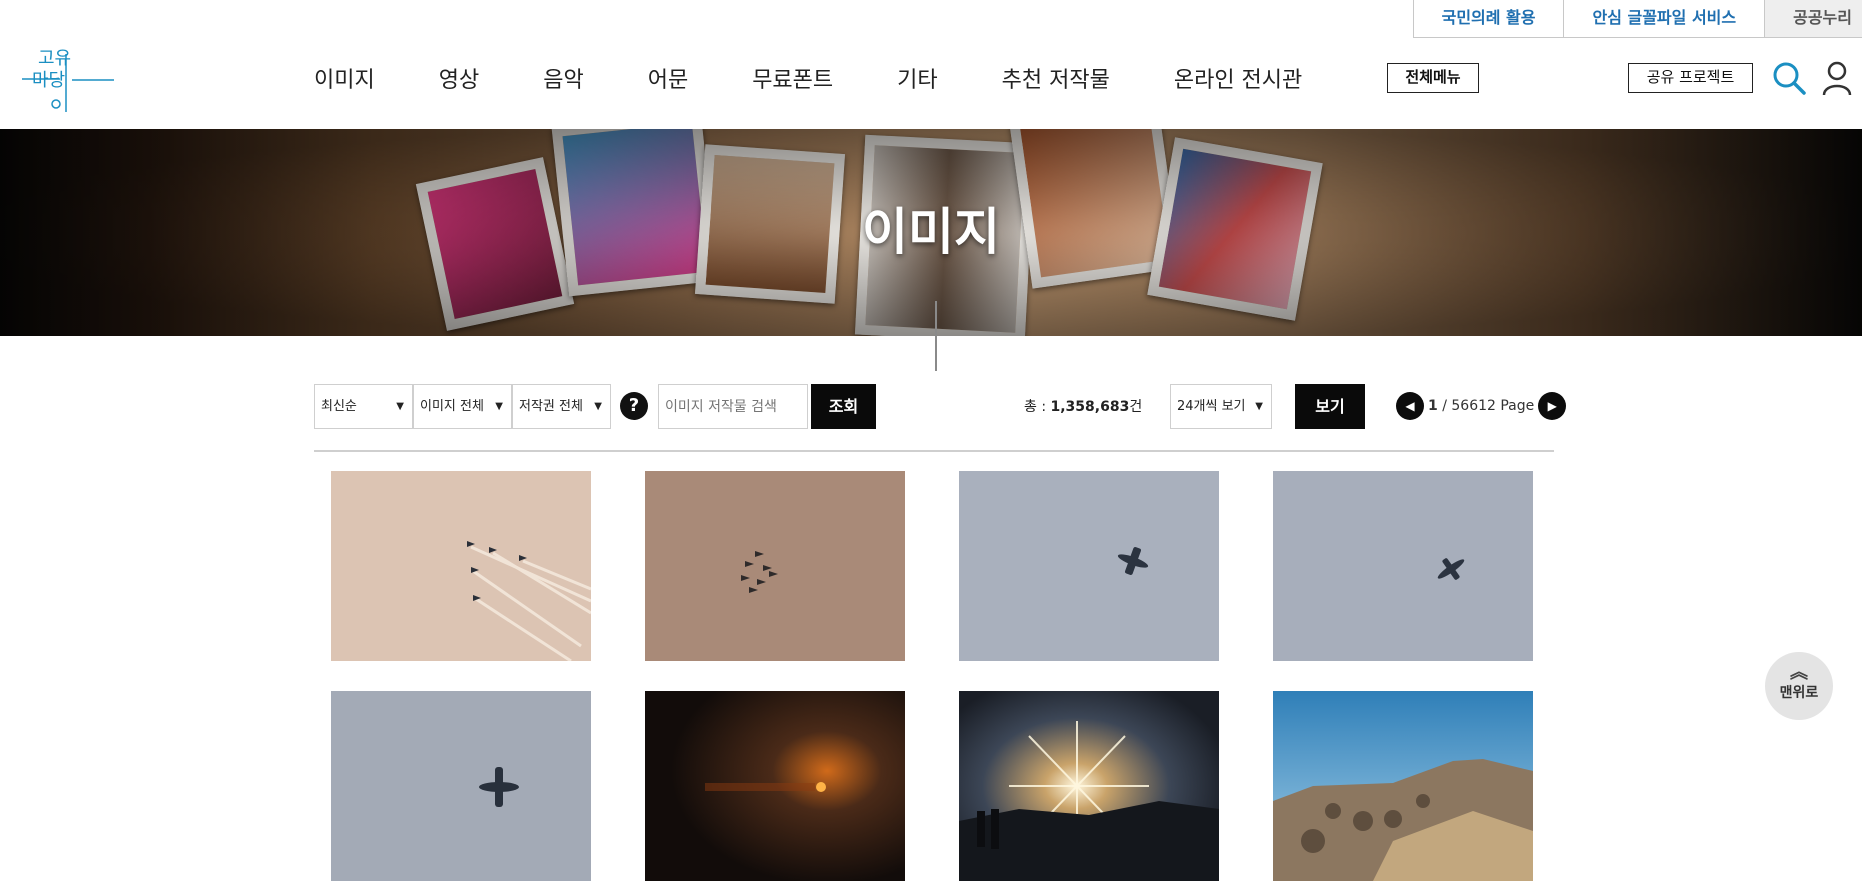 The height and width of the screenshot is (888, 1862). I want to click on nav-item-free-font: 무료폰트, so click(792, 78).